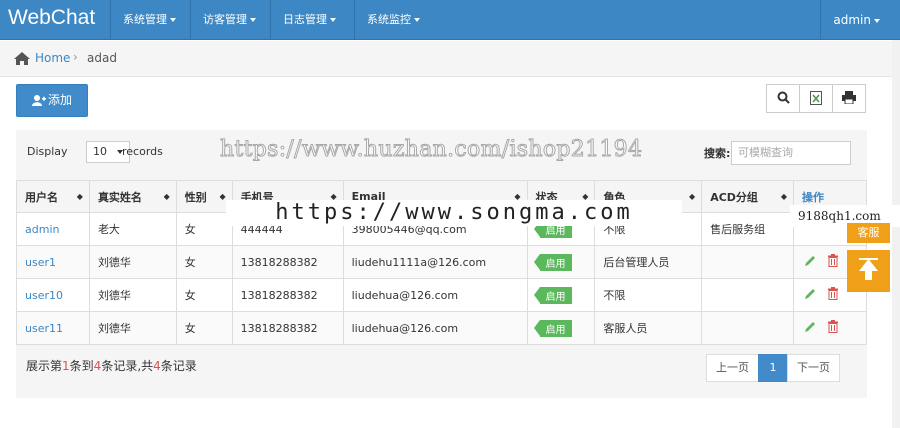 This screenshot has width=900, height=428. I want to click on user-menu: admin, so click(850, 20).